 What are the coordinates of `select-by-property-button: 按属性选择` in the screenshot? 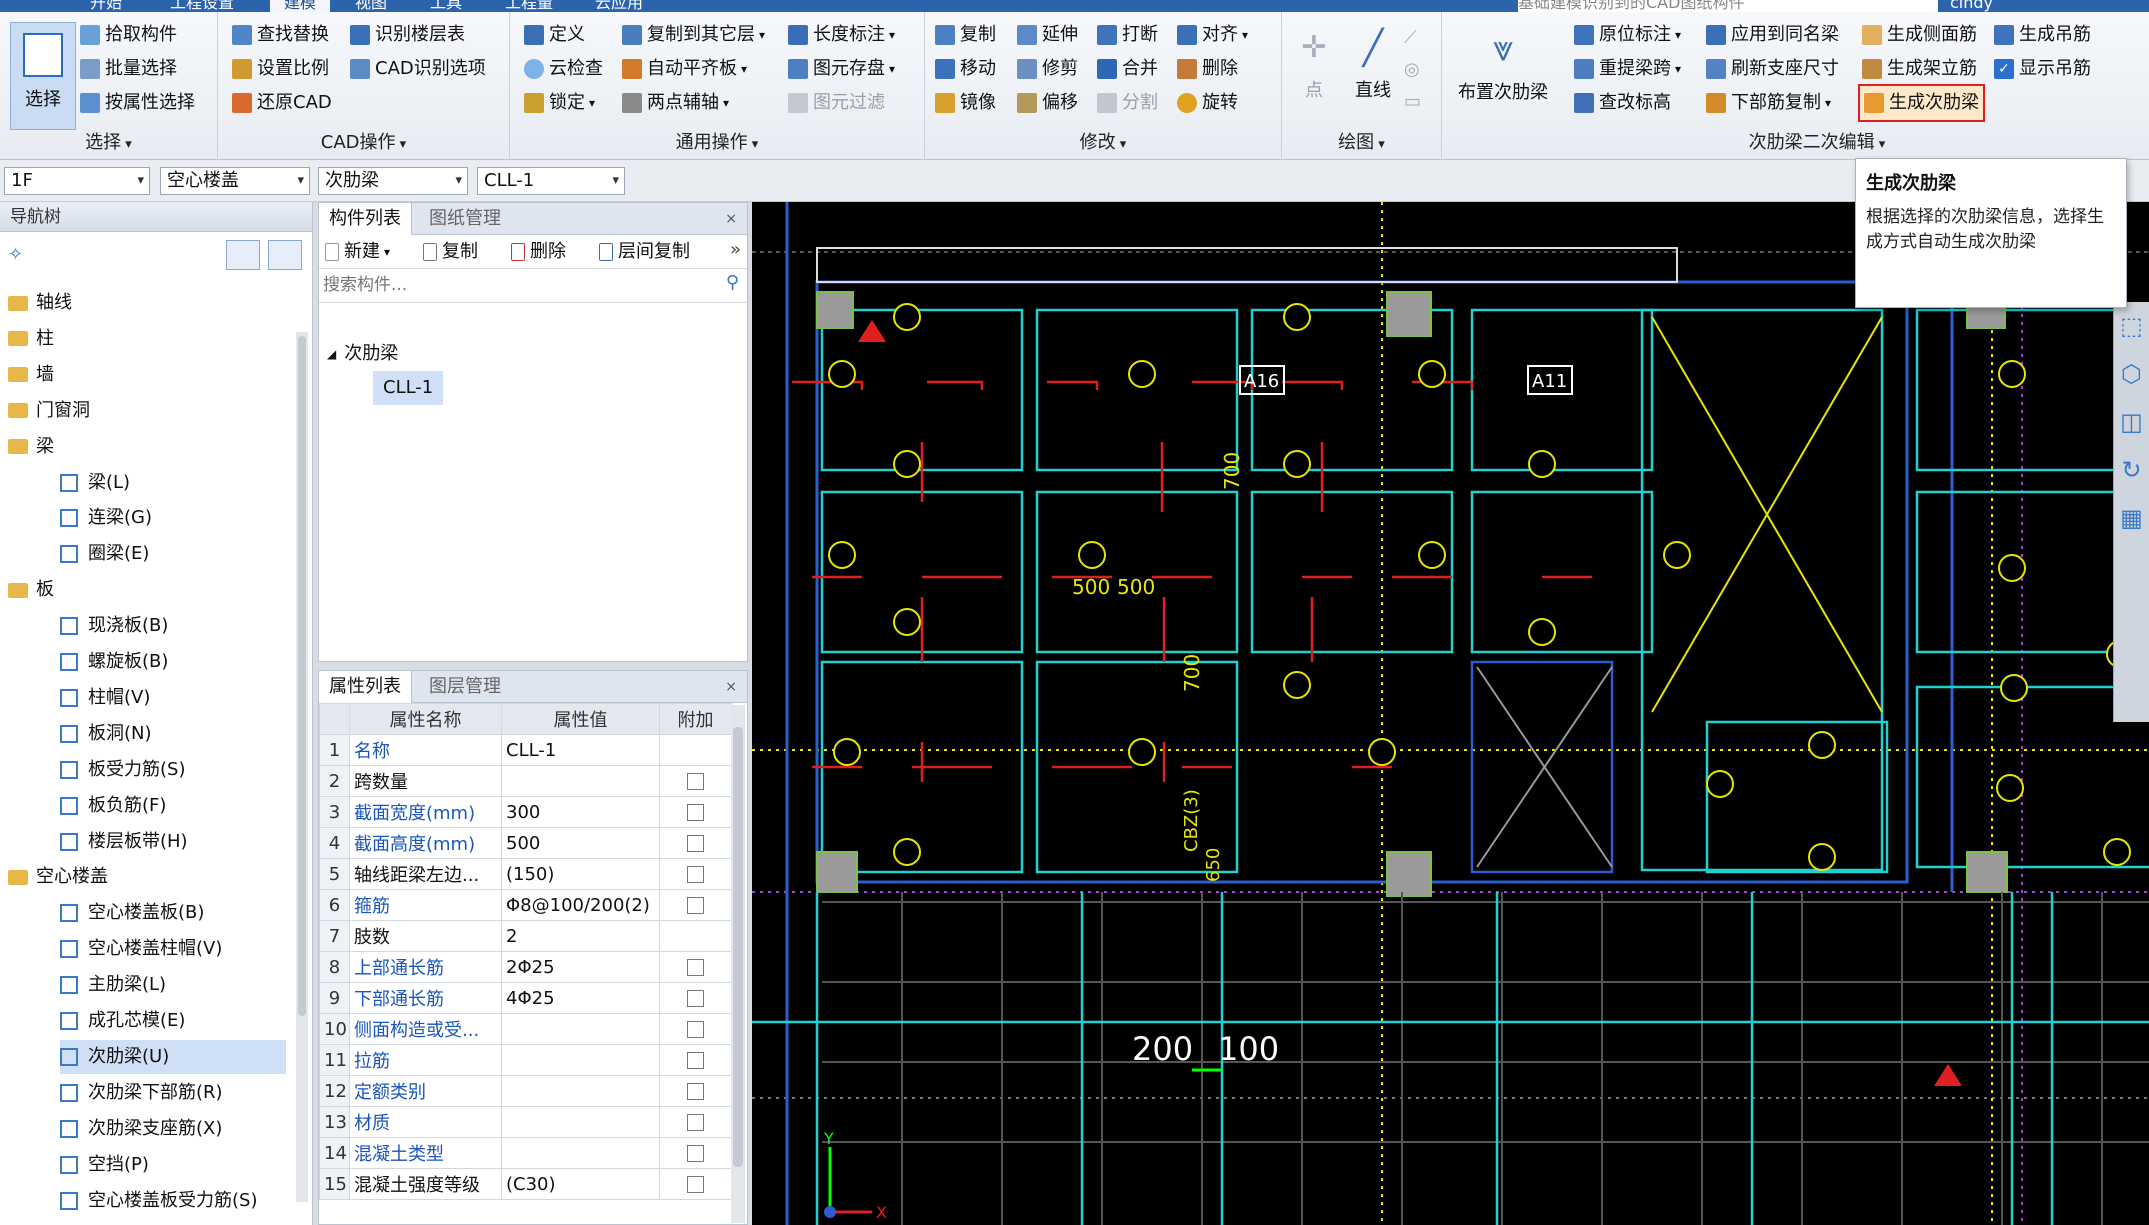 It's located at (137, 103).